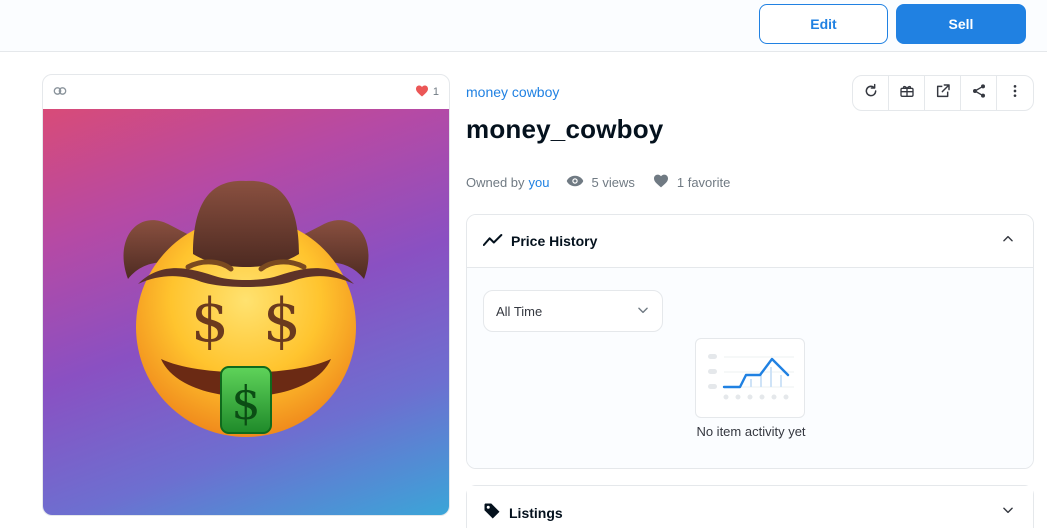  What do you see at coordinates (523, 26) in the screenshot?
I see `top-action-bar: Edit Sell` at bounding box center [523, 26].